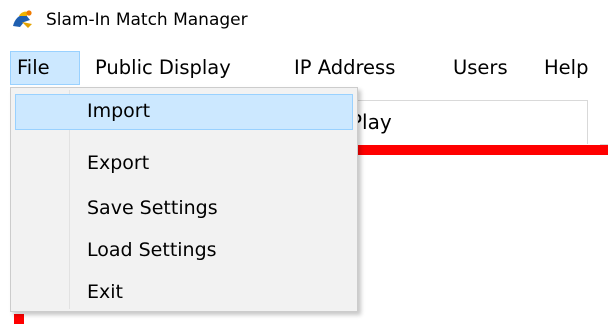  Describe the element at coordinates (184, 164) in the screenshot. I see `menu-item-export: Export` at that location.